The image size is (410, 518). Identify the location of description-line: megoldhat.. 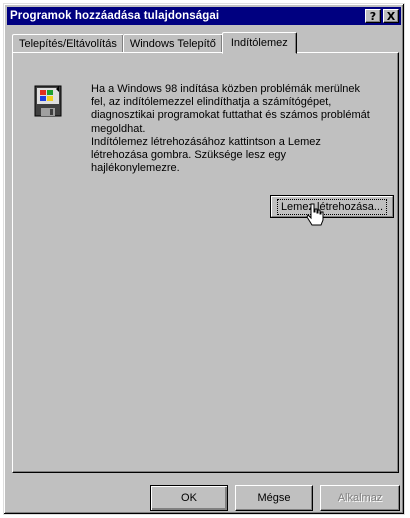
(118, 128).